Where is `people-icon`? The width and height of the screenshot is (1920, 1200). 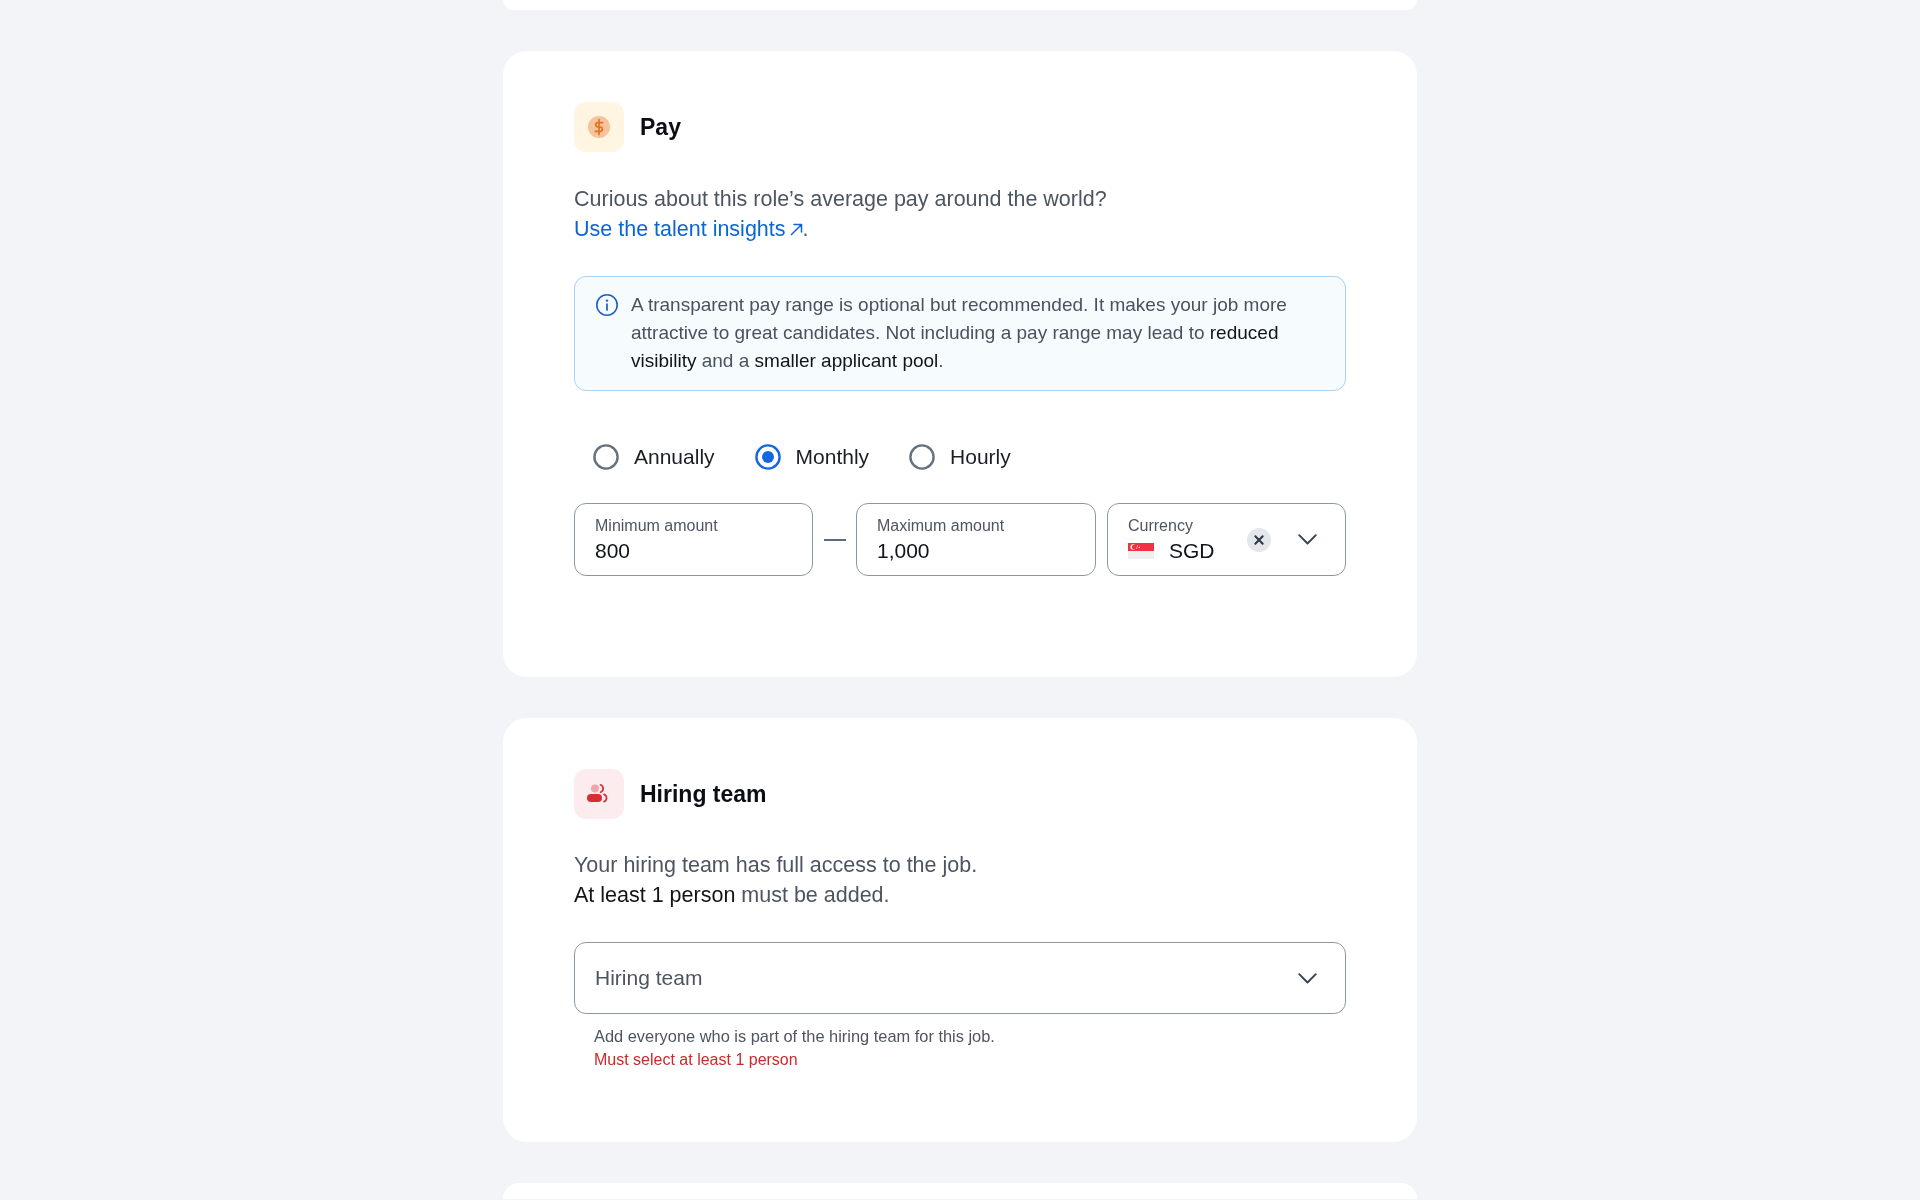
people-icon is located at coordinates (599, 794).